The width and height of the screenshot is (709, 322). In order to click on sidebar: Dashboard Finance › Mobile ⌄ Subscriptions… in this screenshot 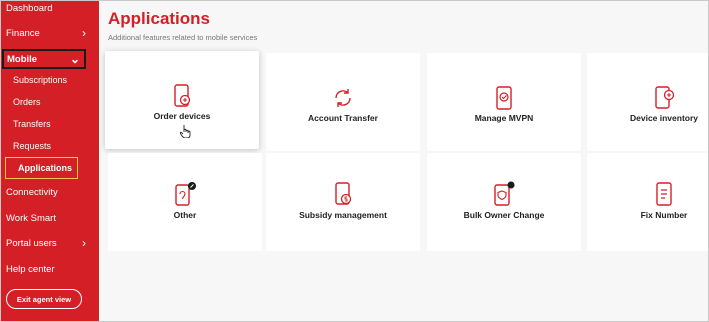, I will do `click(50, 161)`.